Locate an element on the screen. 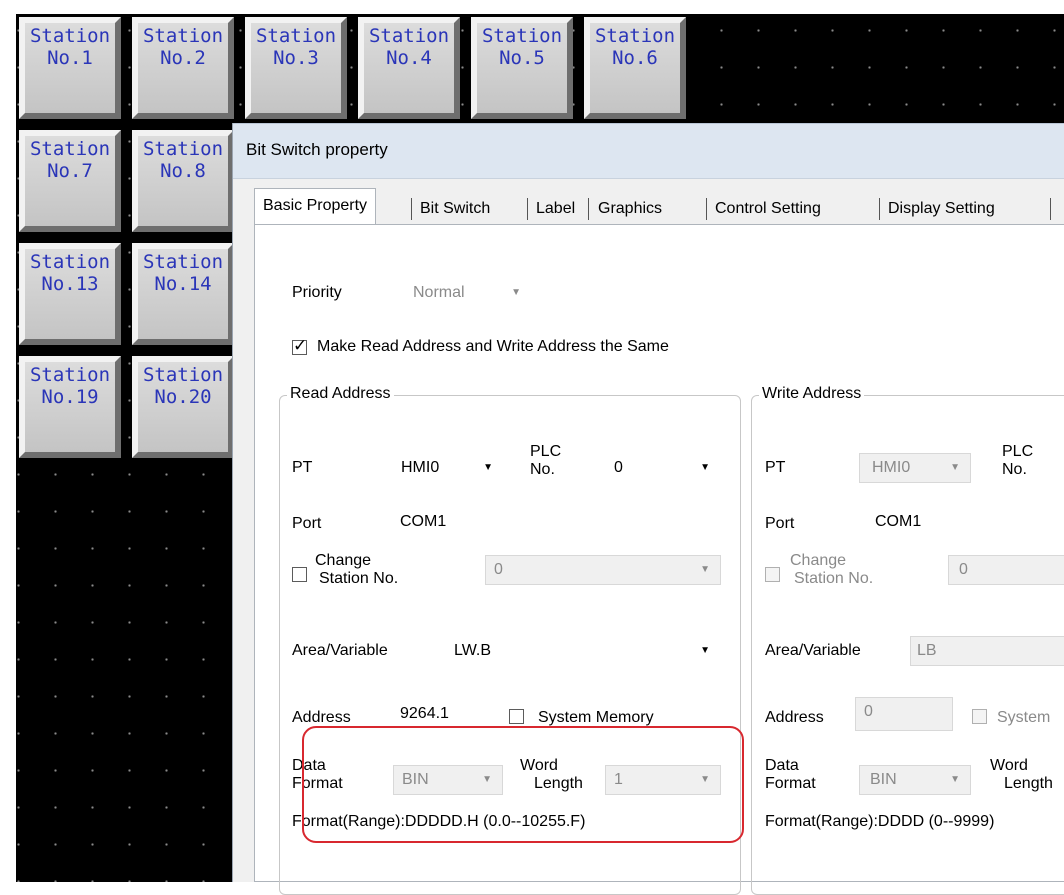 The width and height of the screenshot is (1064, 895). station-button-7: Station No.7 is located at coordinates (70, 181).